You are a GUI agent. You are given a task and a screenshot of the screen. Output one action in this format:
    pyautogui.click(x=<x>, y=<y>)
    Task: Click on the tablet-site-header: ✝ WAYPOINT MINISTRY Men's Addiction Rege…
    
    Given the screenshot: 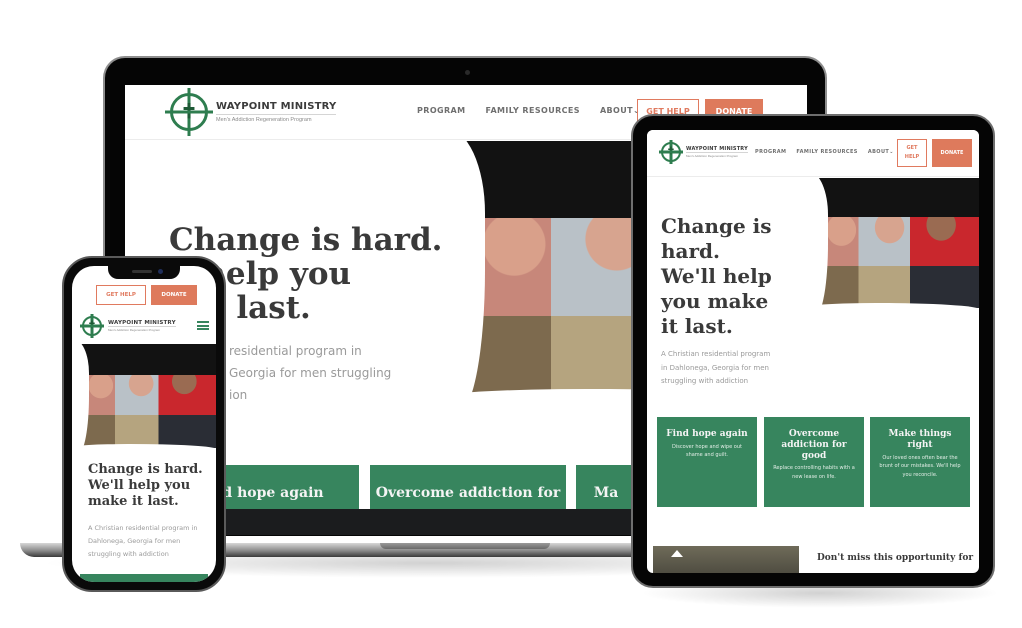 What is the action you would take?
    pyautogui.click(x=813, y=153)
    